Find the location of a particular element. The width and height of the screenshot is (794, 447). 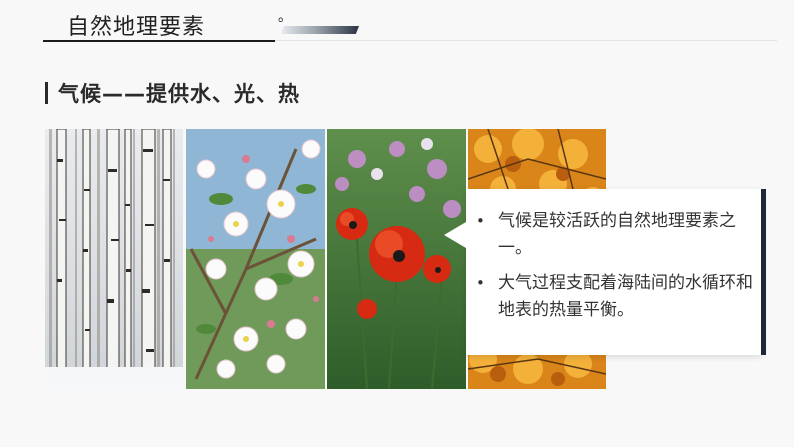

photo-summer-poppies is located at coordinates (396, 259).